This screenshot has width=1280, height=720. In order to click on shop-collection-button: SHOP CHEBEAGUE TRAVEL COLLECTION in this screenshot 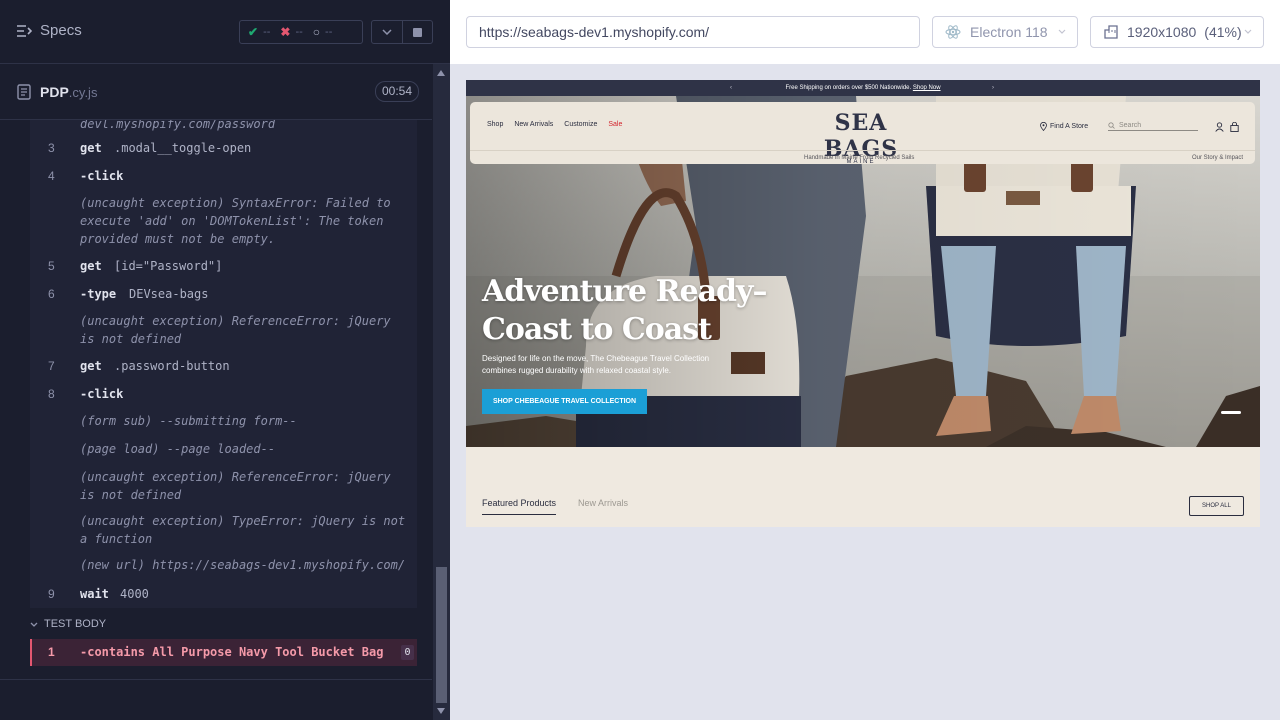, I will do `click(564, 401)`.